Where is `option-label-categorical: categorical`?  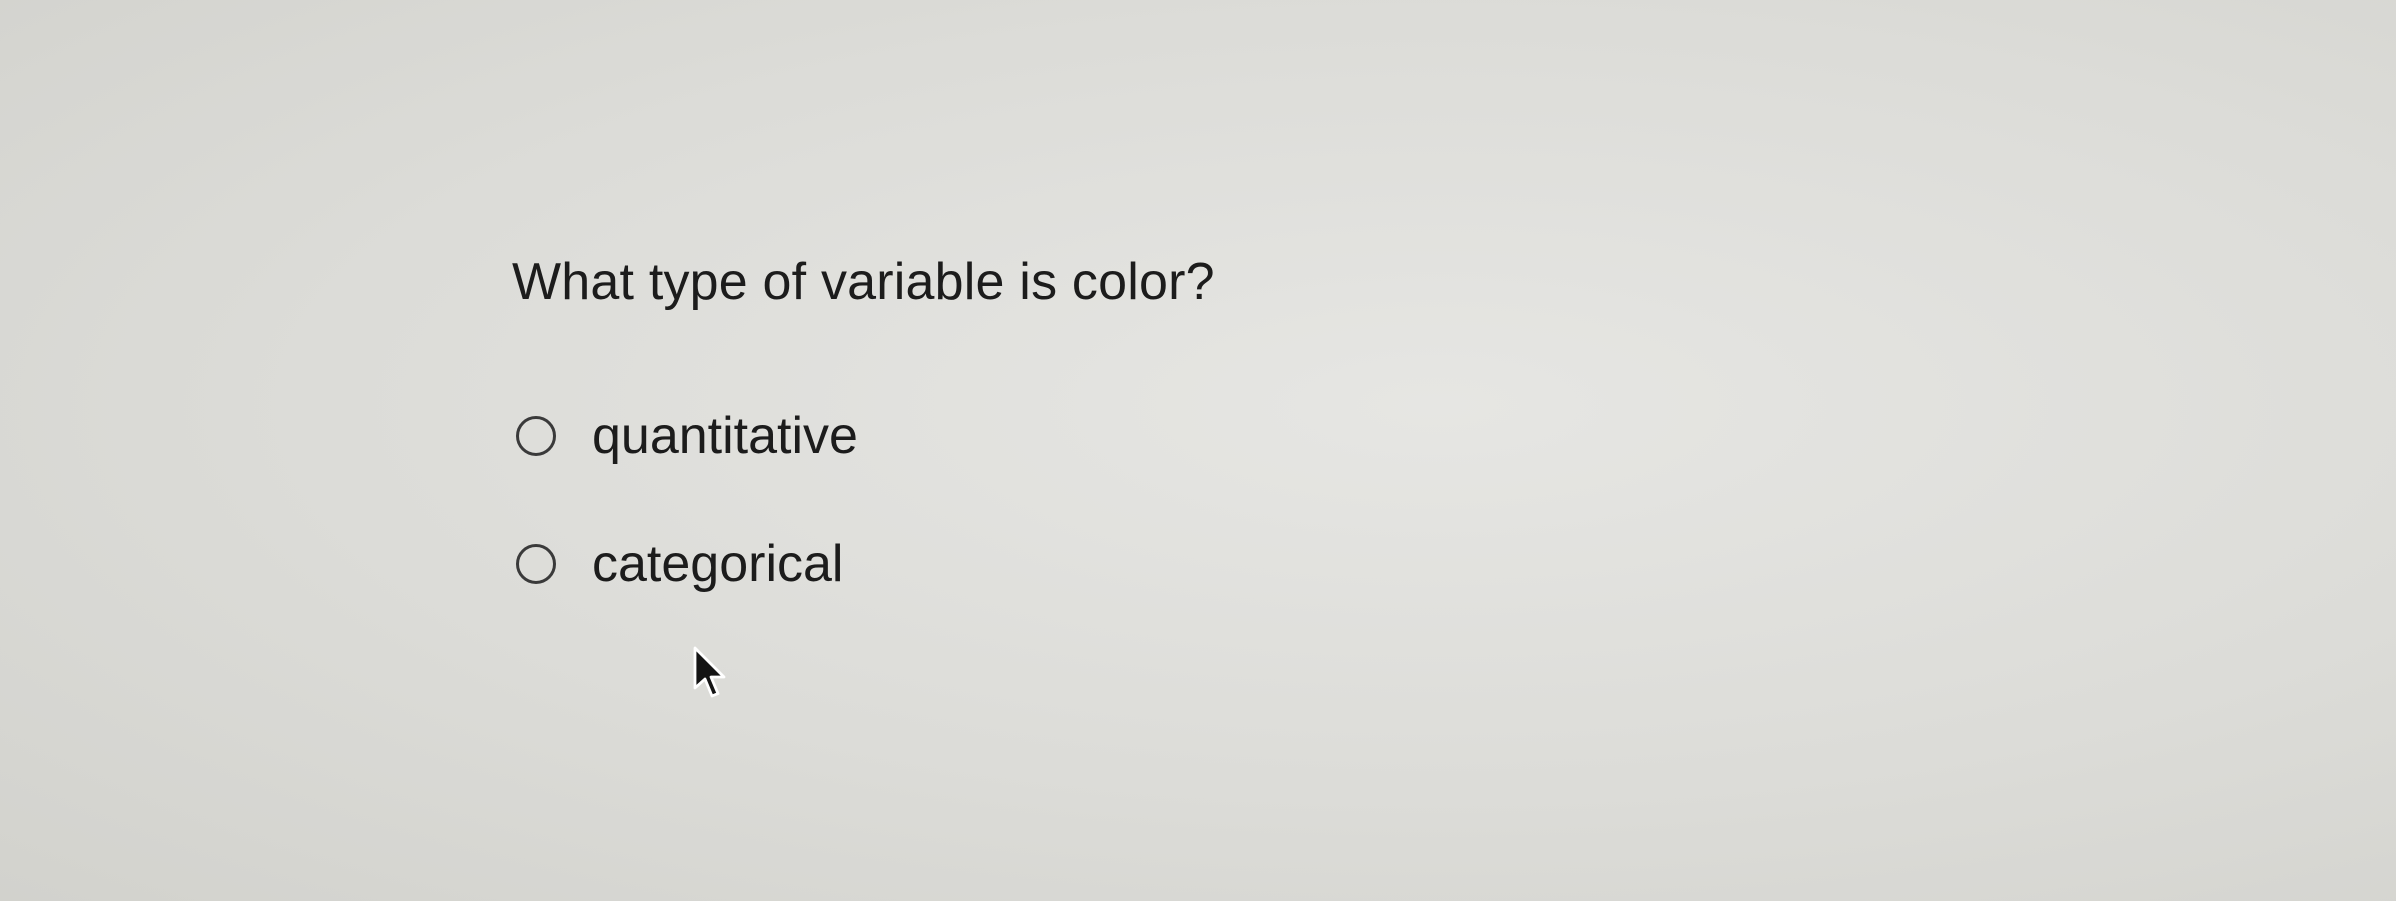
option-label-categorical: categorical is located at coordinates (718, 564).